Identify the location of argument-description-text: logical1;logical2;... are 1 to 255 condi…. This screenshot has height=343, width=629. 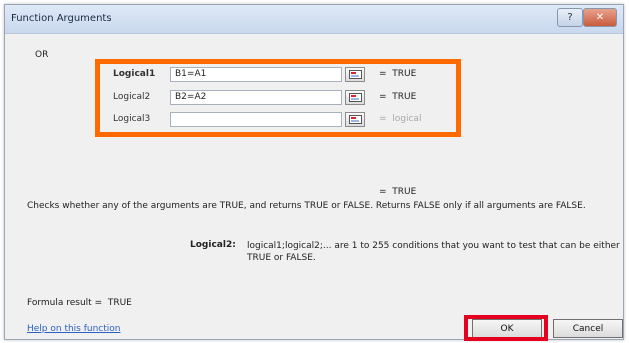
(433, 252).